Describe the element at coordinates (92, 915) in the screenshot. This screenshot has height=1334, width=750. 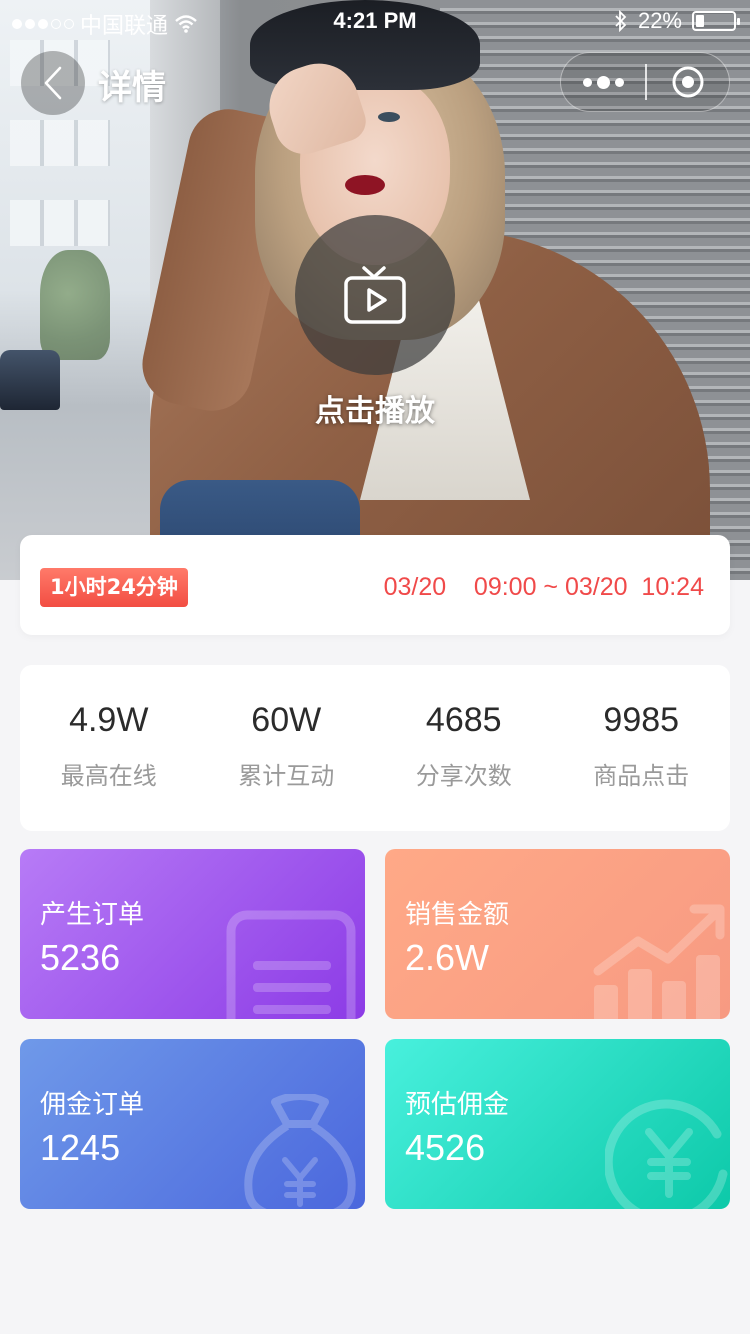
I see `metric-label: 产生订单` at that location.